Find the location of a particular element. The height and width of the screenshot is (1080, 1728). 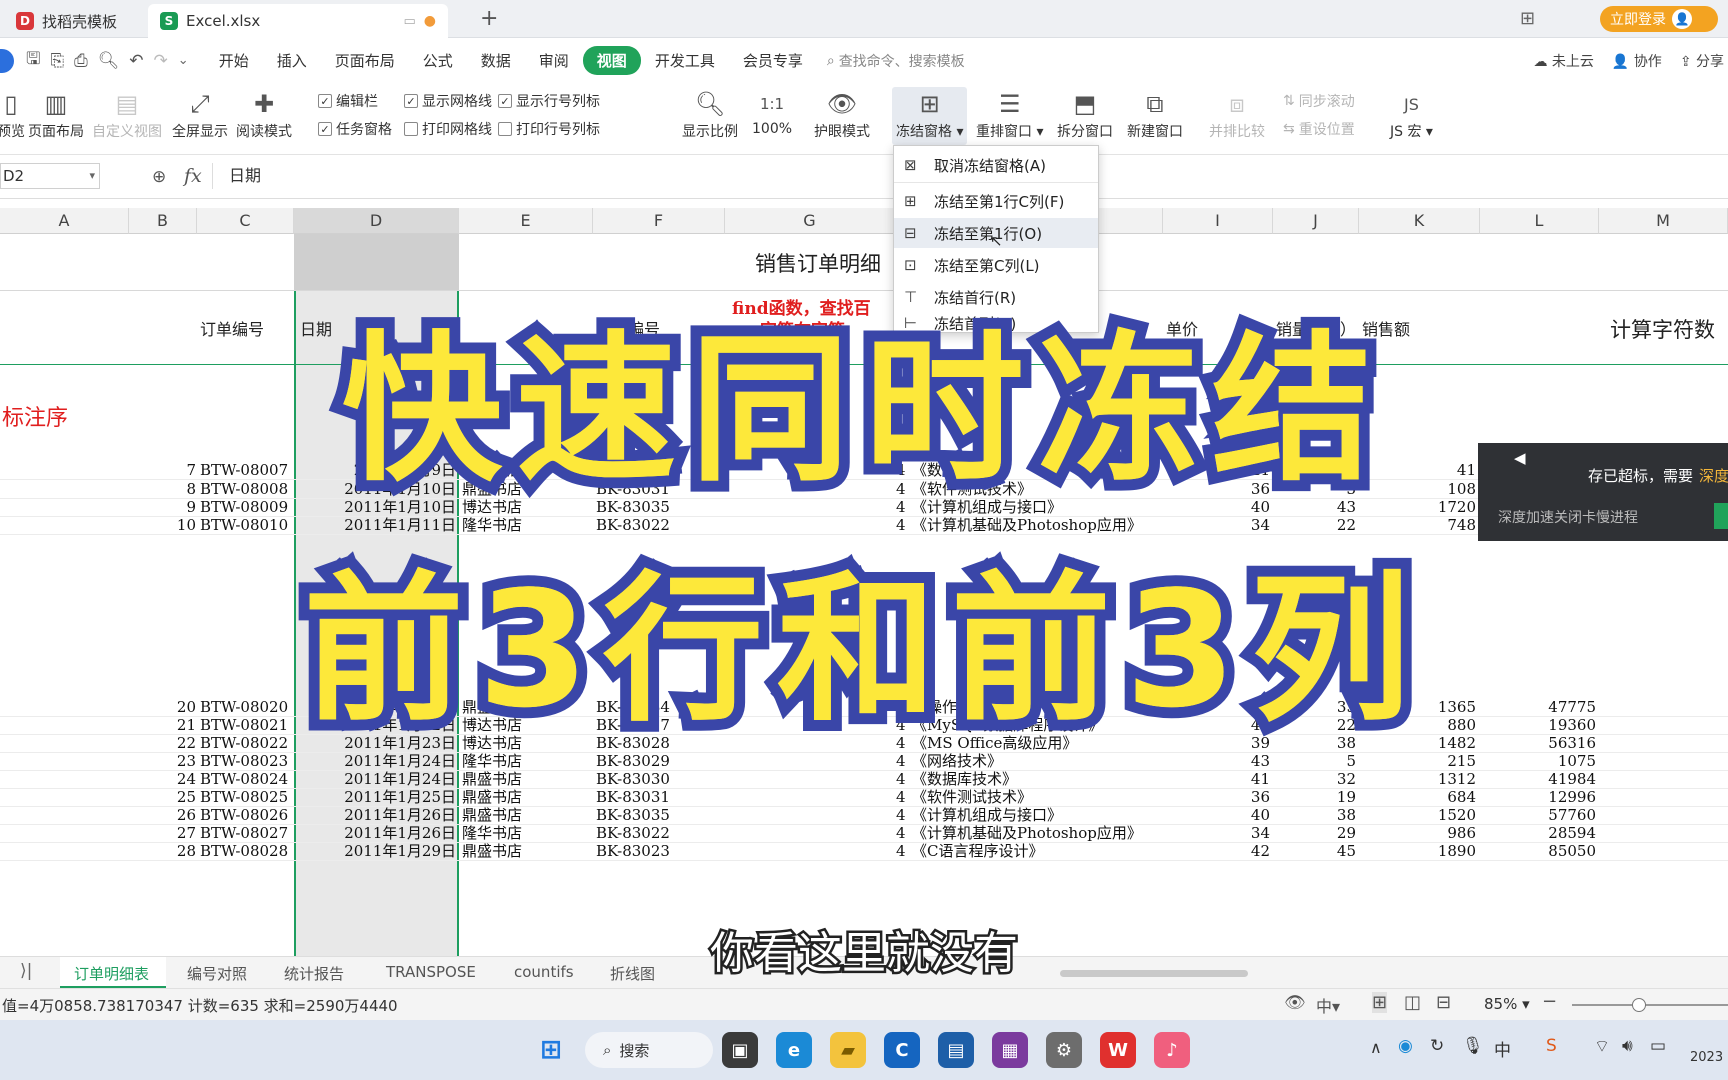

table-cell: 32 is located at coordinates (1316, 779).